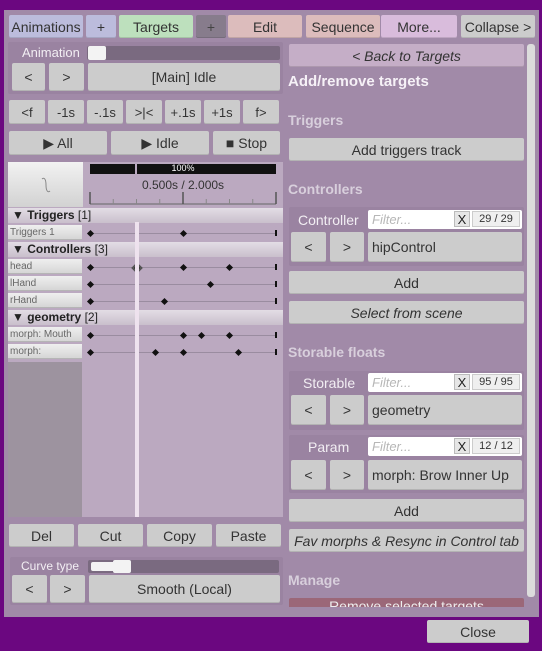 This screenshot has height=651, width=542. What do you see at coordinates (314, 580) in the screenshot?
I see `manage-section-title: Manage` at bounding box center [314, 580].